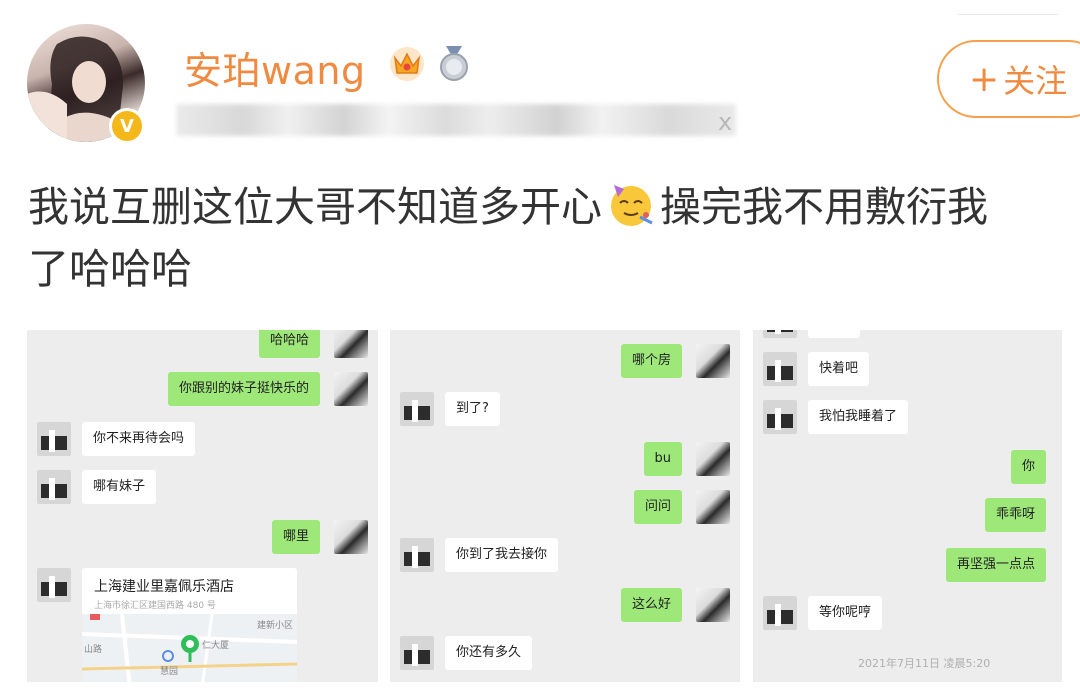  I want to click on location-map: 建新小区 仁大厦 慧园 山路, so click(189, 647).